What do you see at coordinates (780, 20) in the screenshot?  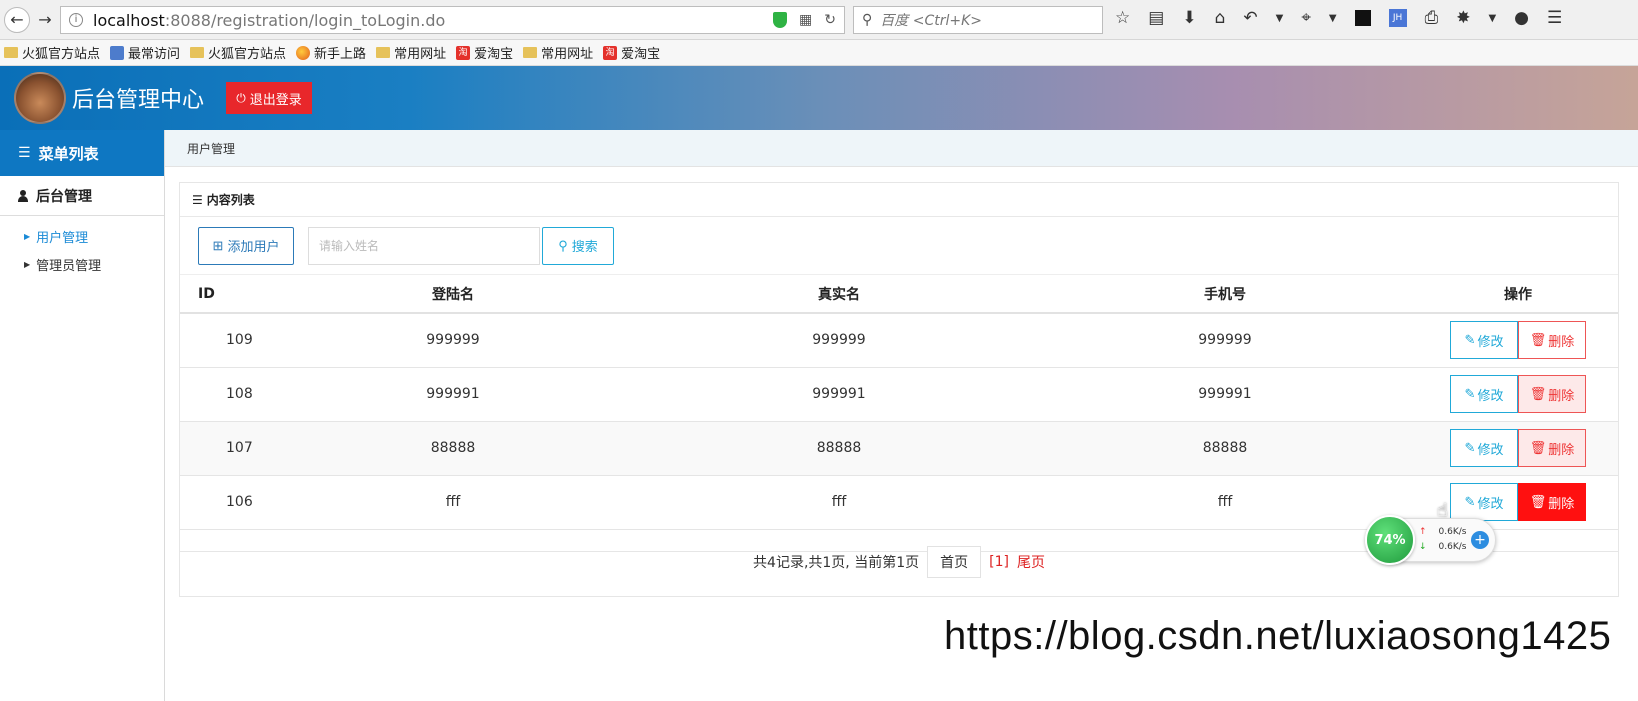 I see `shield-icon` at bounding box center [780, 20].